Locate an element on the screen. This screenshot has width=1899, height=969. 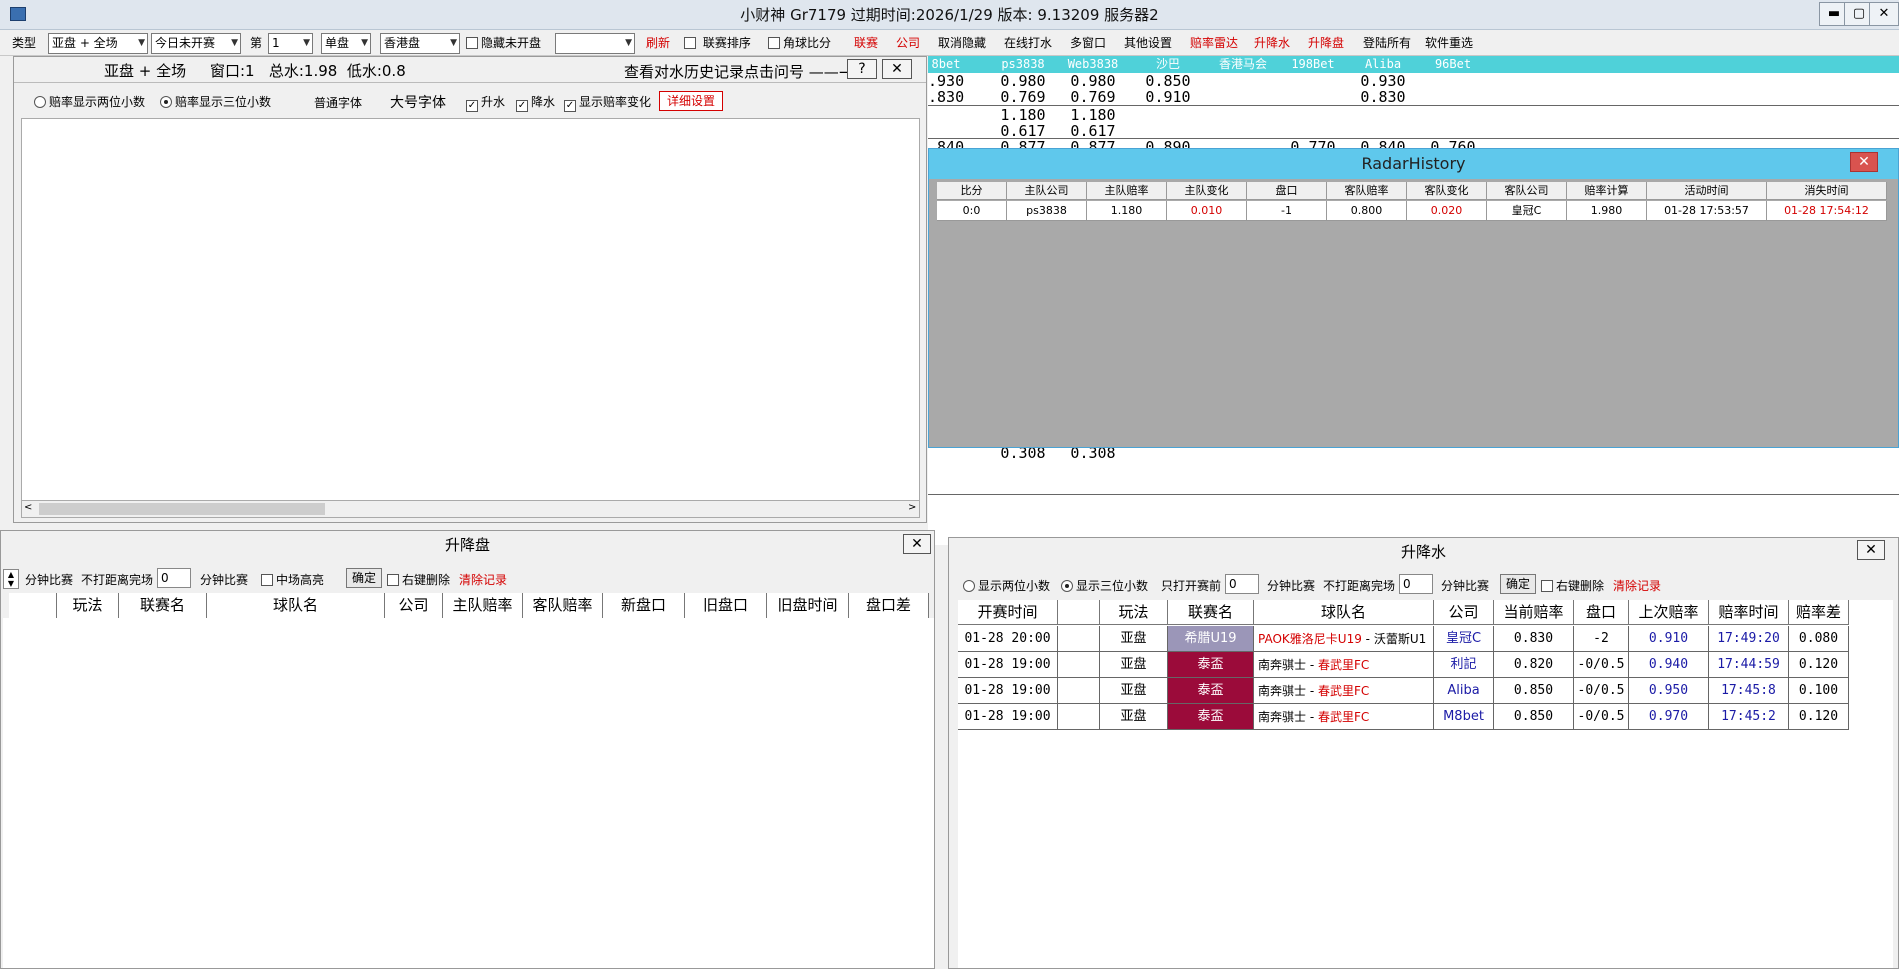
water-column-header: 公司 is located at coordinates (1464, 612).